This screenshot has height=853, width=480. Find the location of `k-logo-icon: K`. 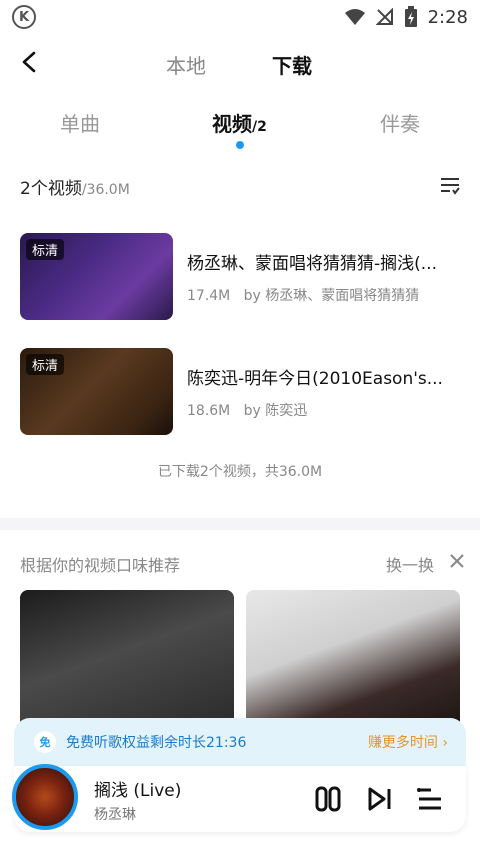

k-logo-icon: K is located at coordinates (24, 17).